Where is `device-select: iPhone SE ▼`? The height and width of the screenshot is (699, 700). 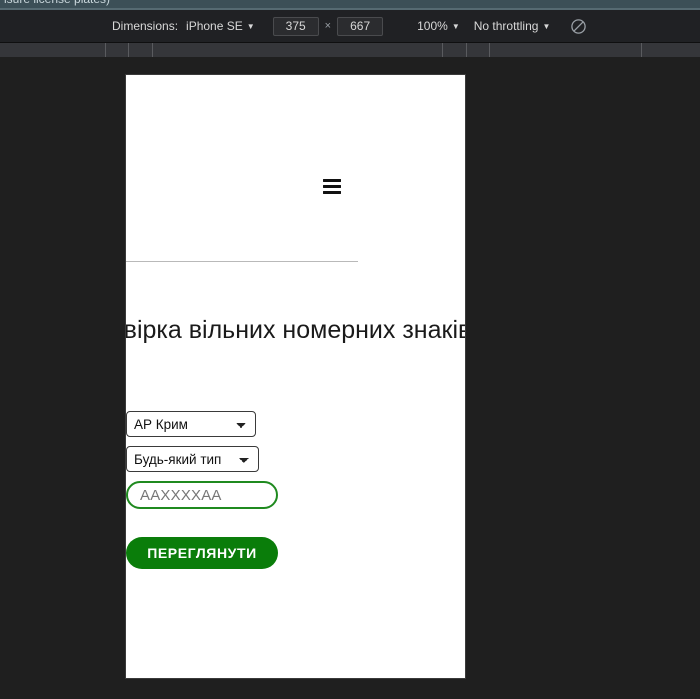 device-select: iPhone SE ▼ is located at coordinates (220, 26).